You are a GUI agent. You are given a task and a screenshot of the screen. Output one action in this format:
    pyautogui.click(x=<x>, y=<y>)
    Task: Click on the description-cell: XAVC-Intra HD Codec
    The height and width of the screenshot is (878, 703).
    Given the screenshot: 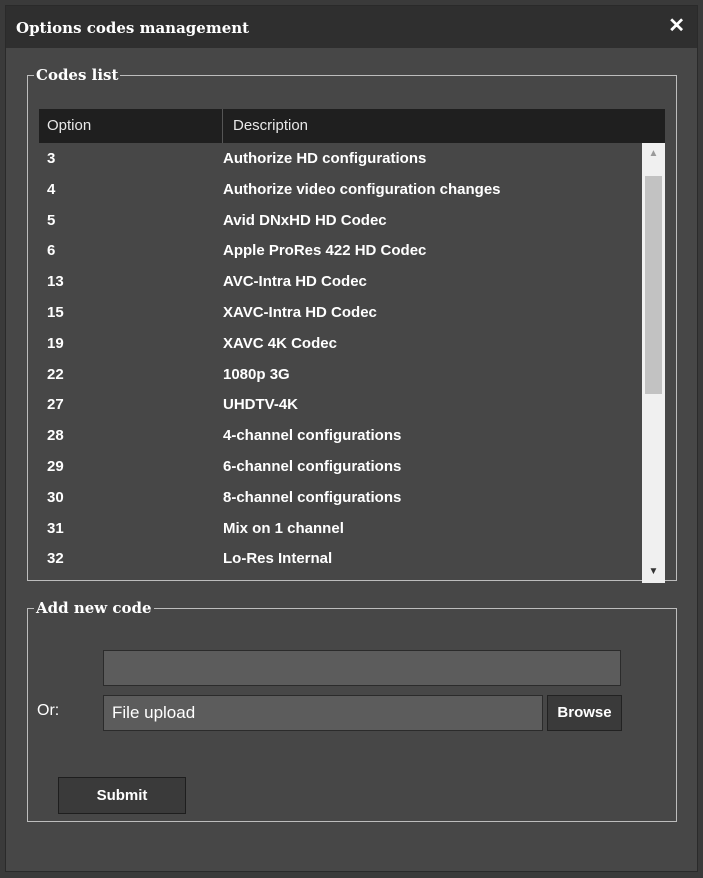 What is the action you would take?
    pyautogui.click(x=300, y=312)
    